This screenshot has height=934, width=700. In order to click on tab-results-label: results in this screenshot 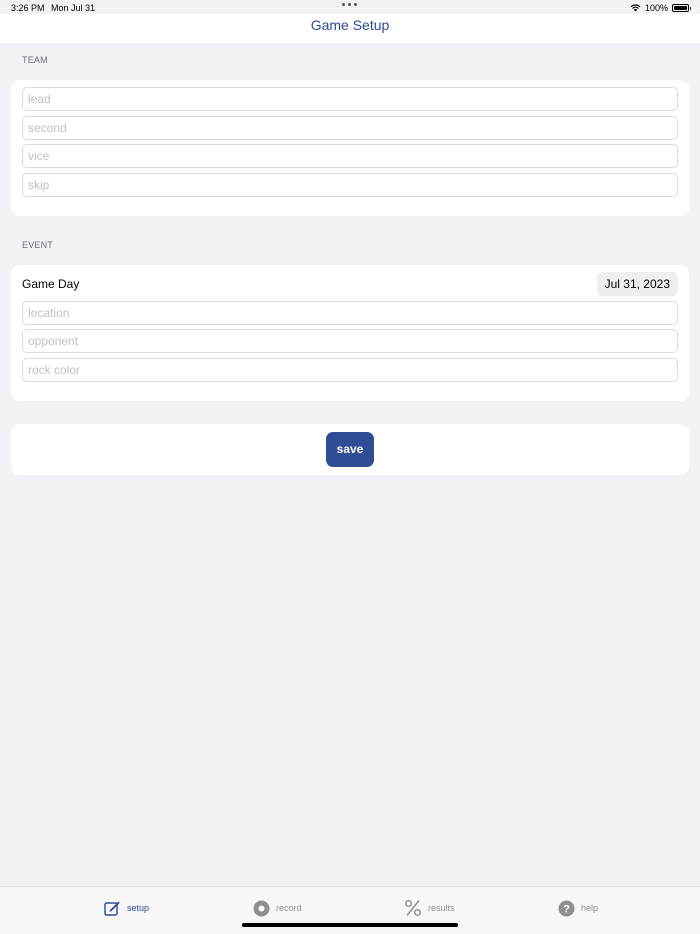, I will do `click(441, 908)`.